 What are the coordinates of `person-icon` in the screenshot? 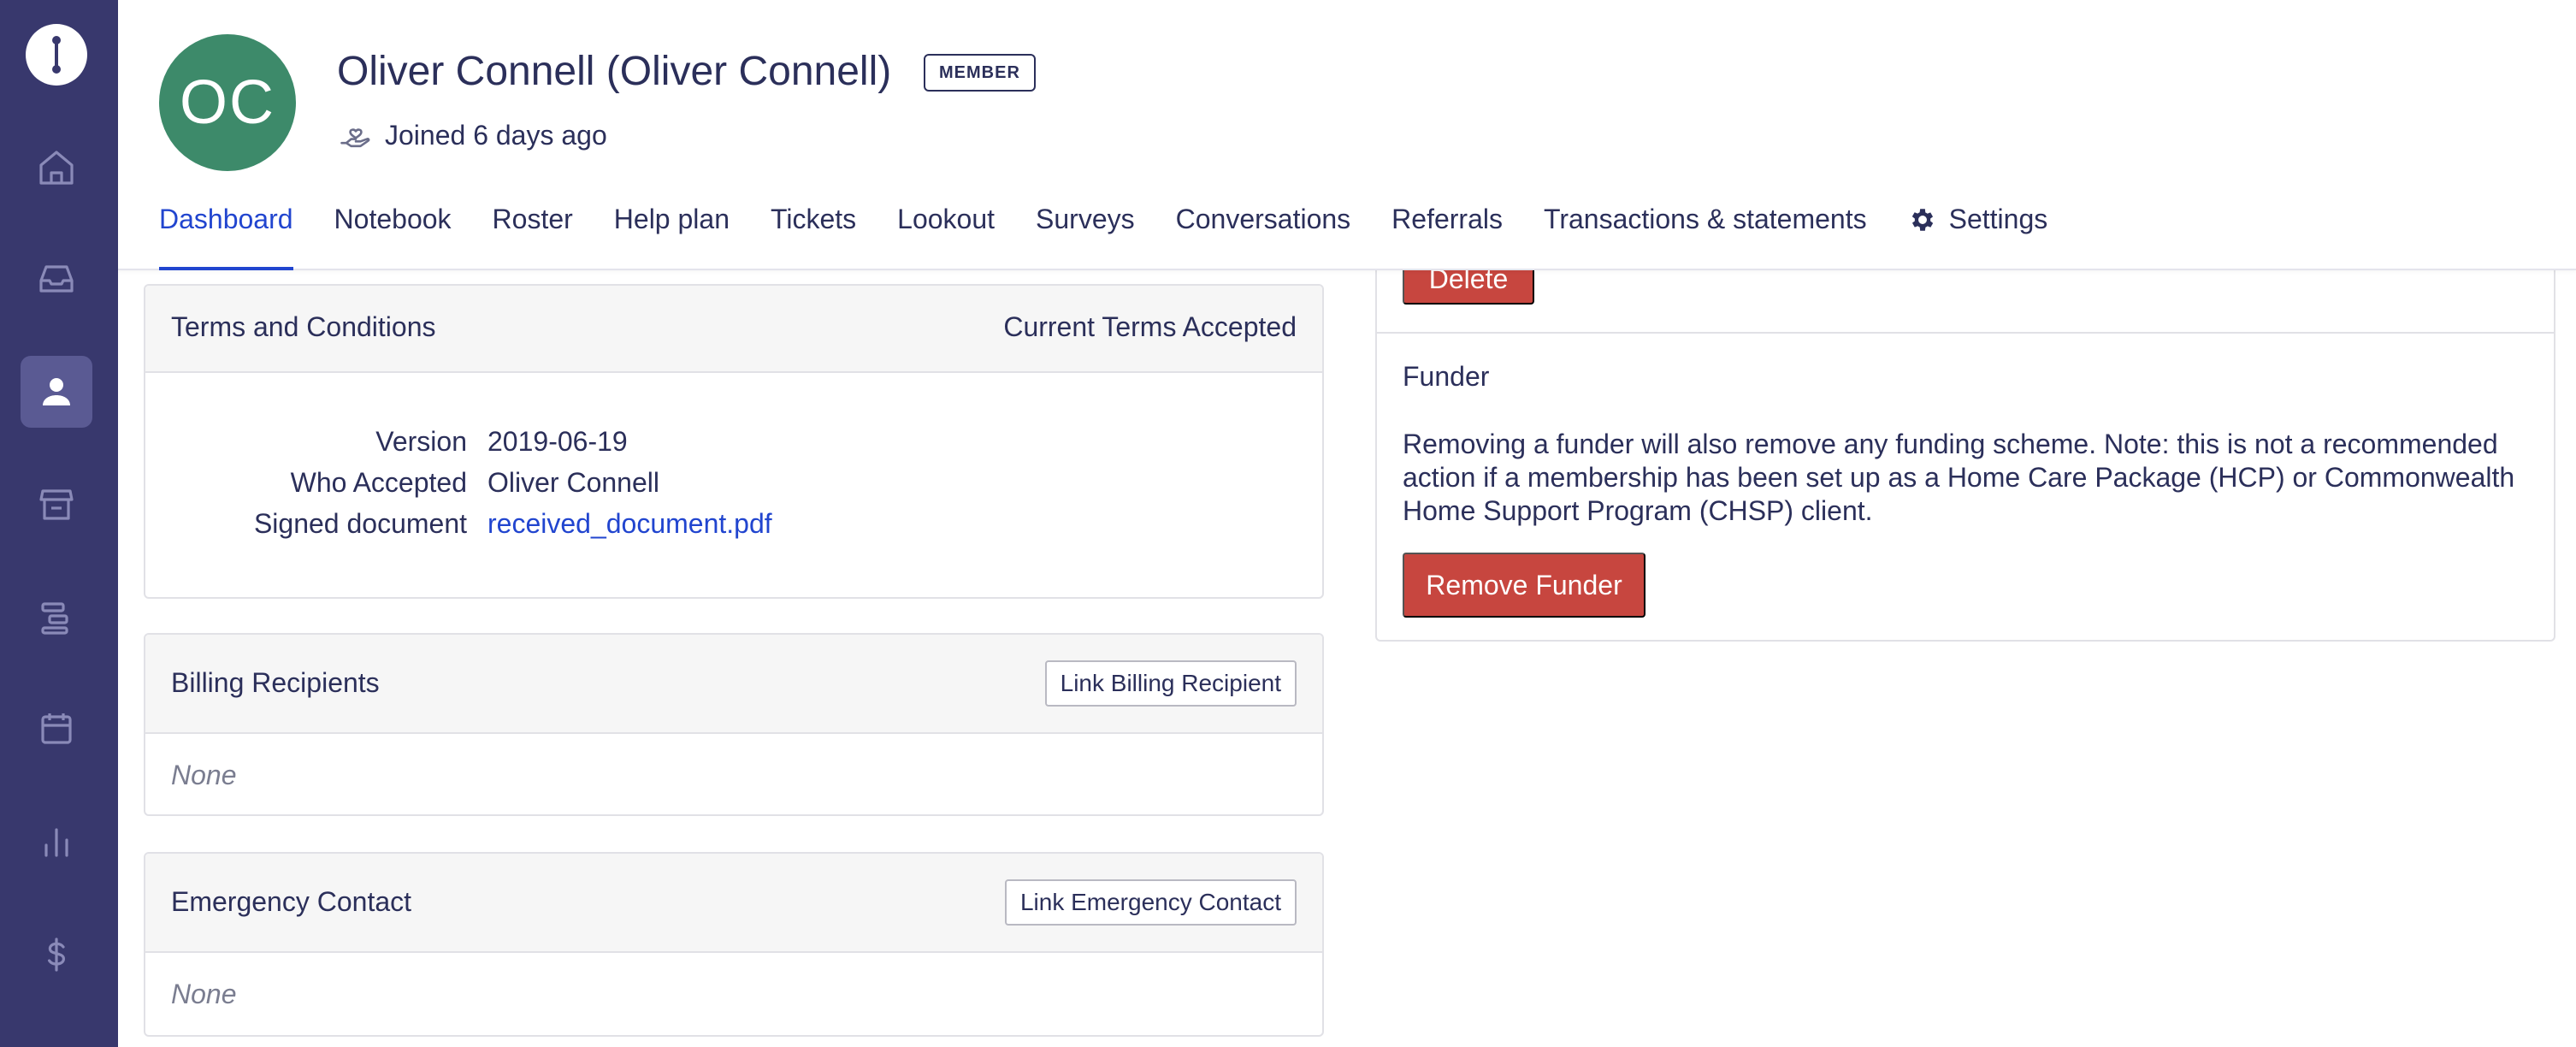 It's located at (56, 391).